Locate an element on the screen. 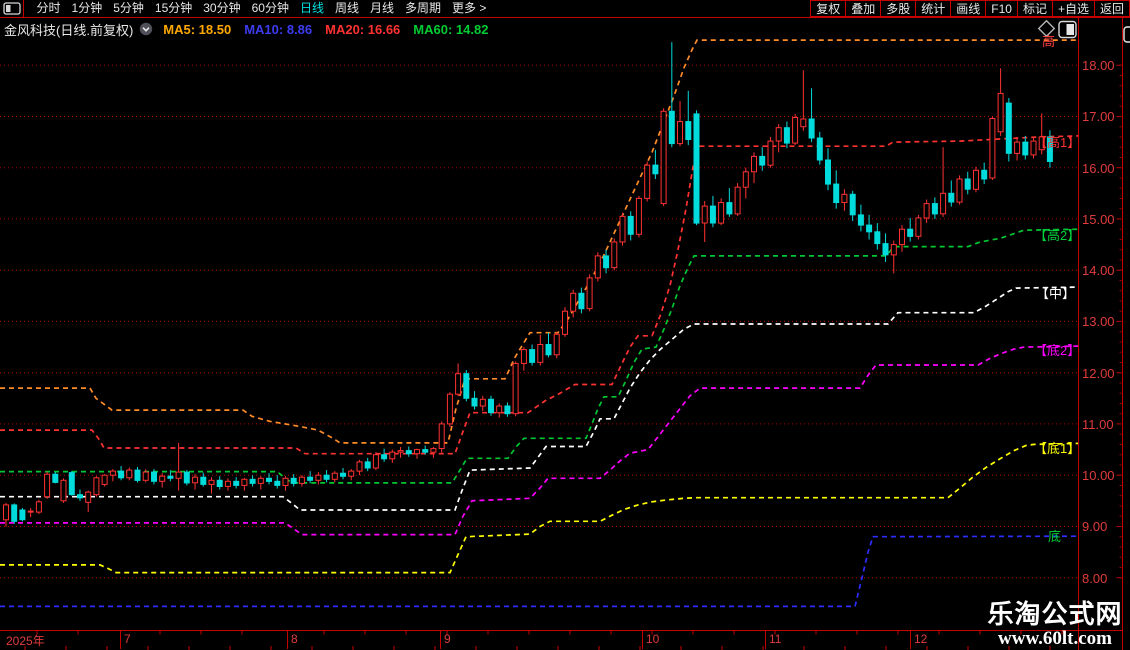 The width and height of the screenshot is (1130, 650). tab-日线: 日线 is located at coordinates (312, 8).